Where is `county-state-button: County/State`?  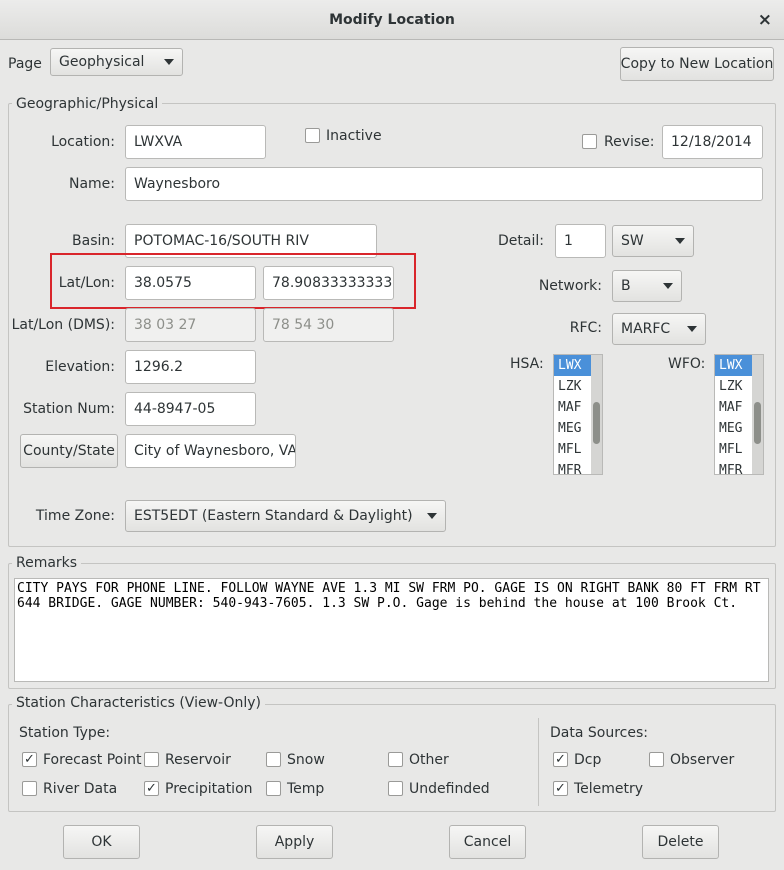
county-state-button: County/State is located at coordinates (69, 451).